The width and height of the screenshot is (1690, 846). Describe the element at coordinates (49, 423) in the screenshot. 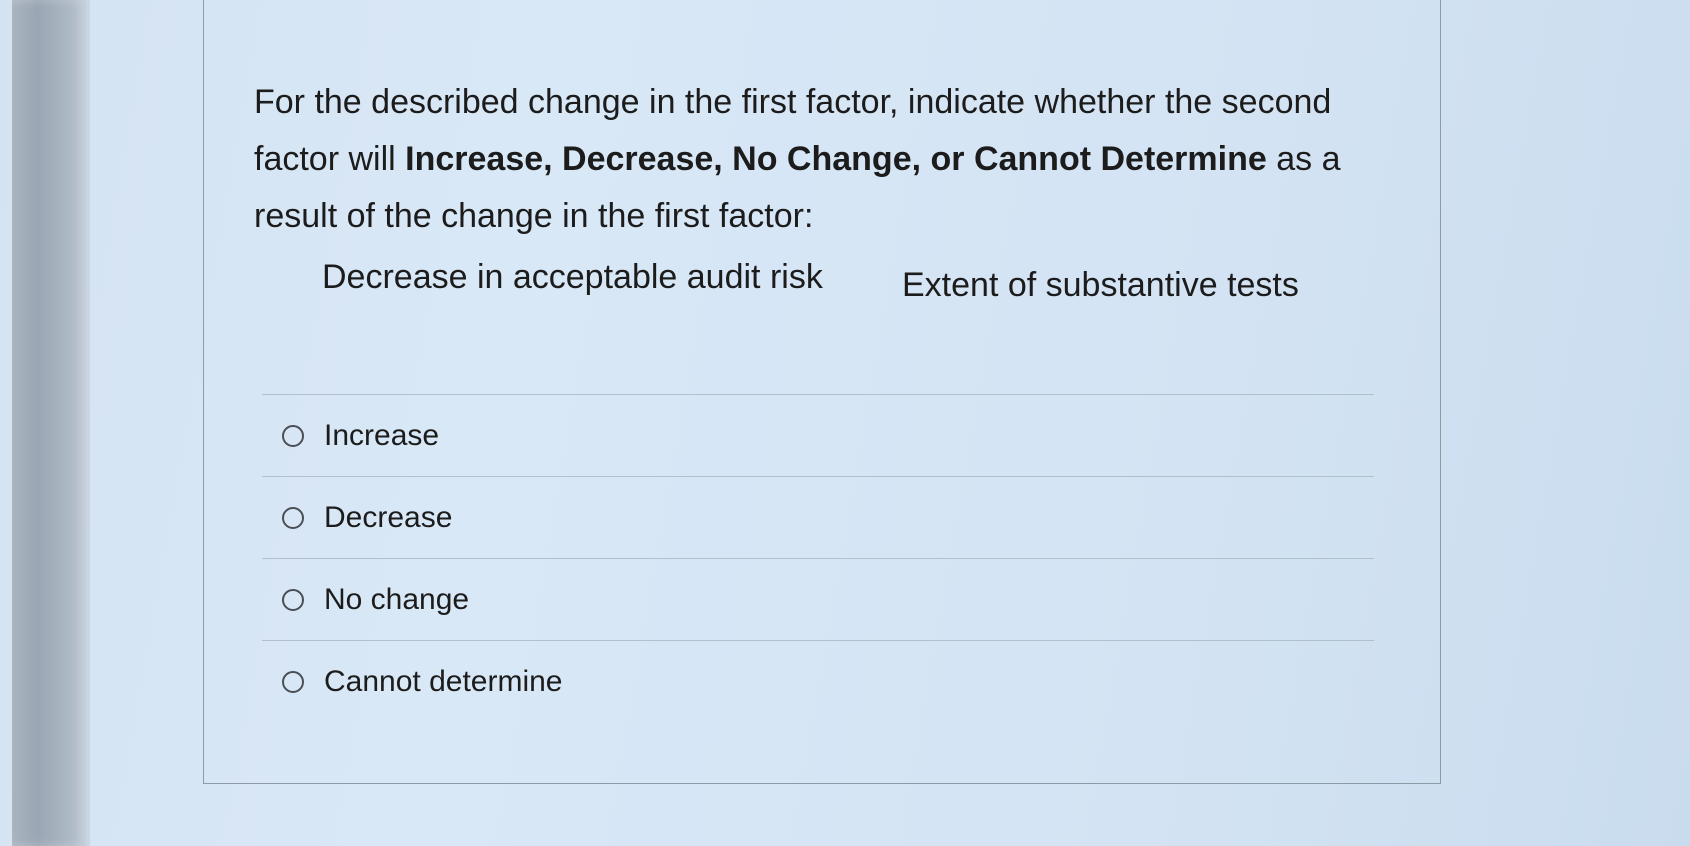

I see `left-navigation-rail` at that location.